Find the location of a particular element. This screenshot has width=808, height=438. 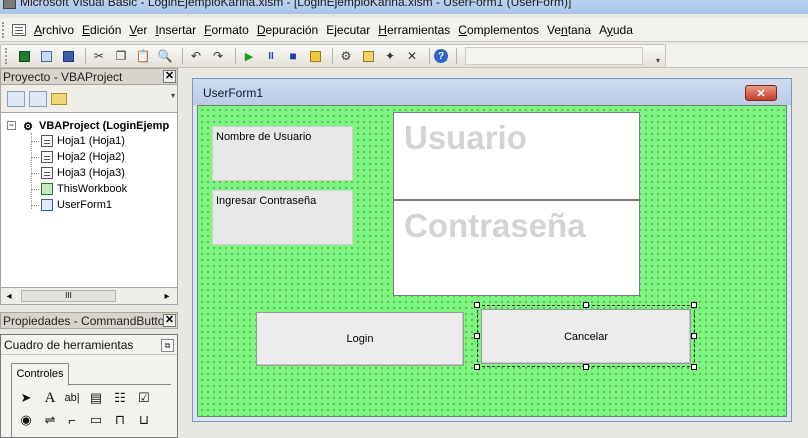

tab-controles: Controles is located at coordinates (40, 374).